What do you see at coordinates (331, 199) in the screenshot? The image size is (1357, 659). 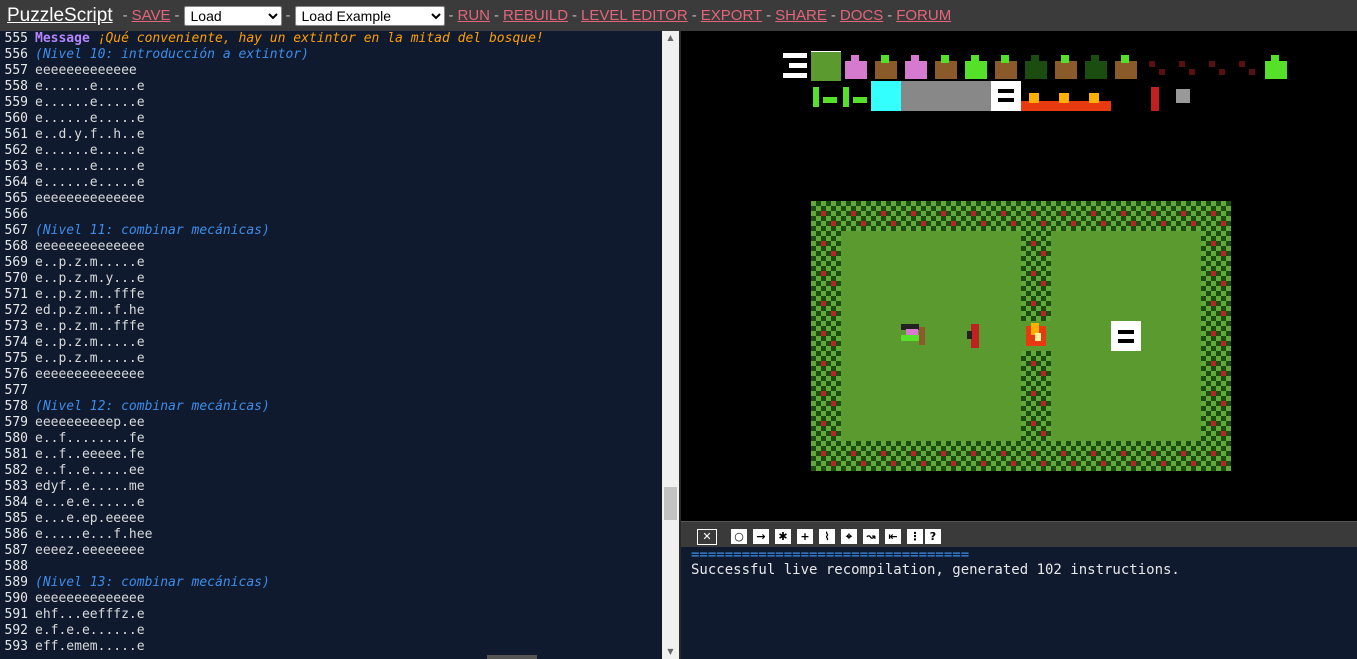 I see `code-line: 565 eeeeeeeeeeeeee` at bounding box center [331, 199].